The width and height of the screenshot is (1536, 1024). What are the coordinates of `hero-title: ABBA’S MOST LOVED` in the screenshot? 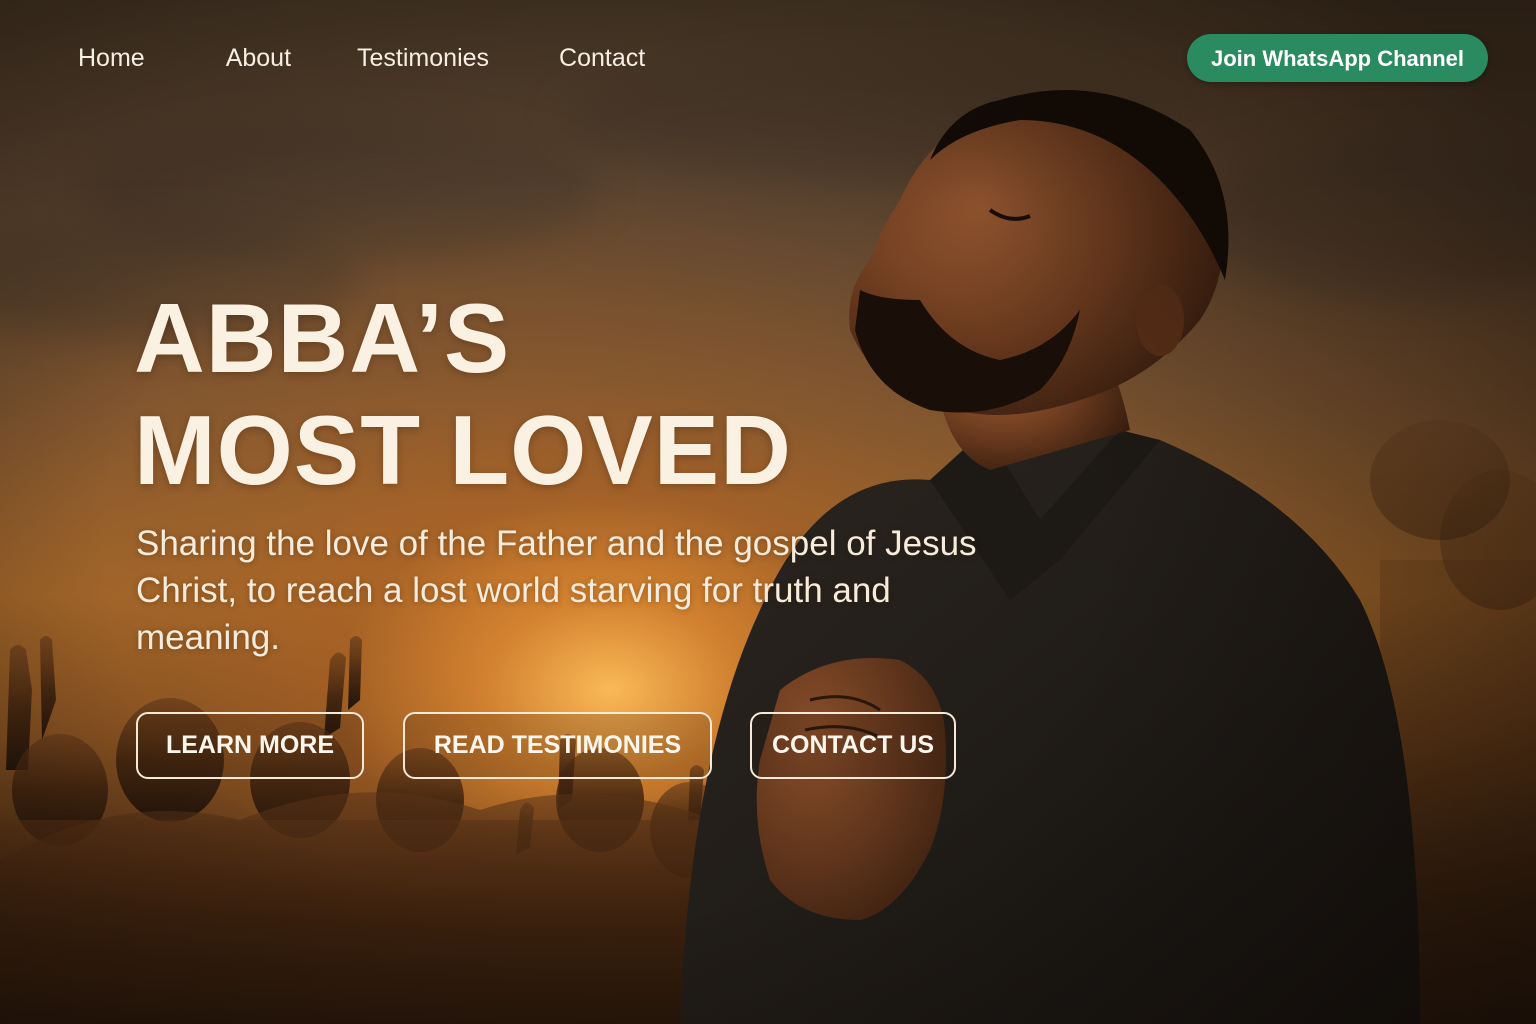 It's located at (463, 394).